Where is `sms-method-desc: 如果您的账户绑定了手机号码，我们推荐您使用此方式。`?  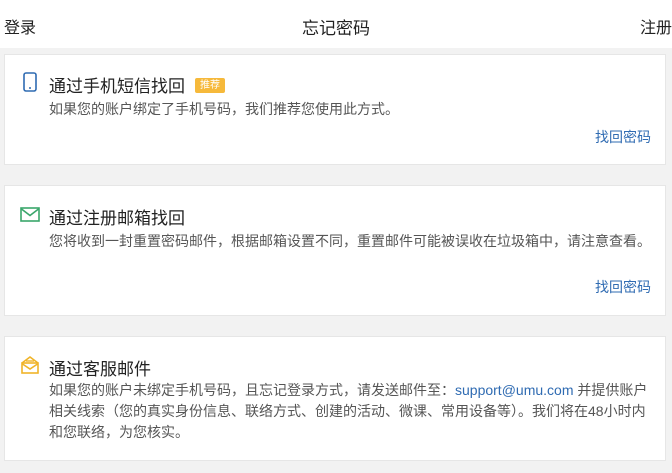 sms-method-desc: 如果您的账户绑定了手机号码，我们推荐您使用此方式。 is located at coordinates (224, 109).